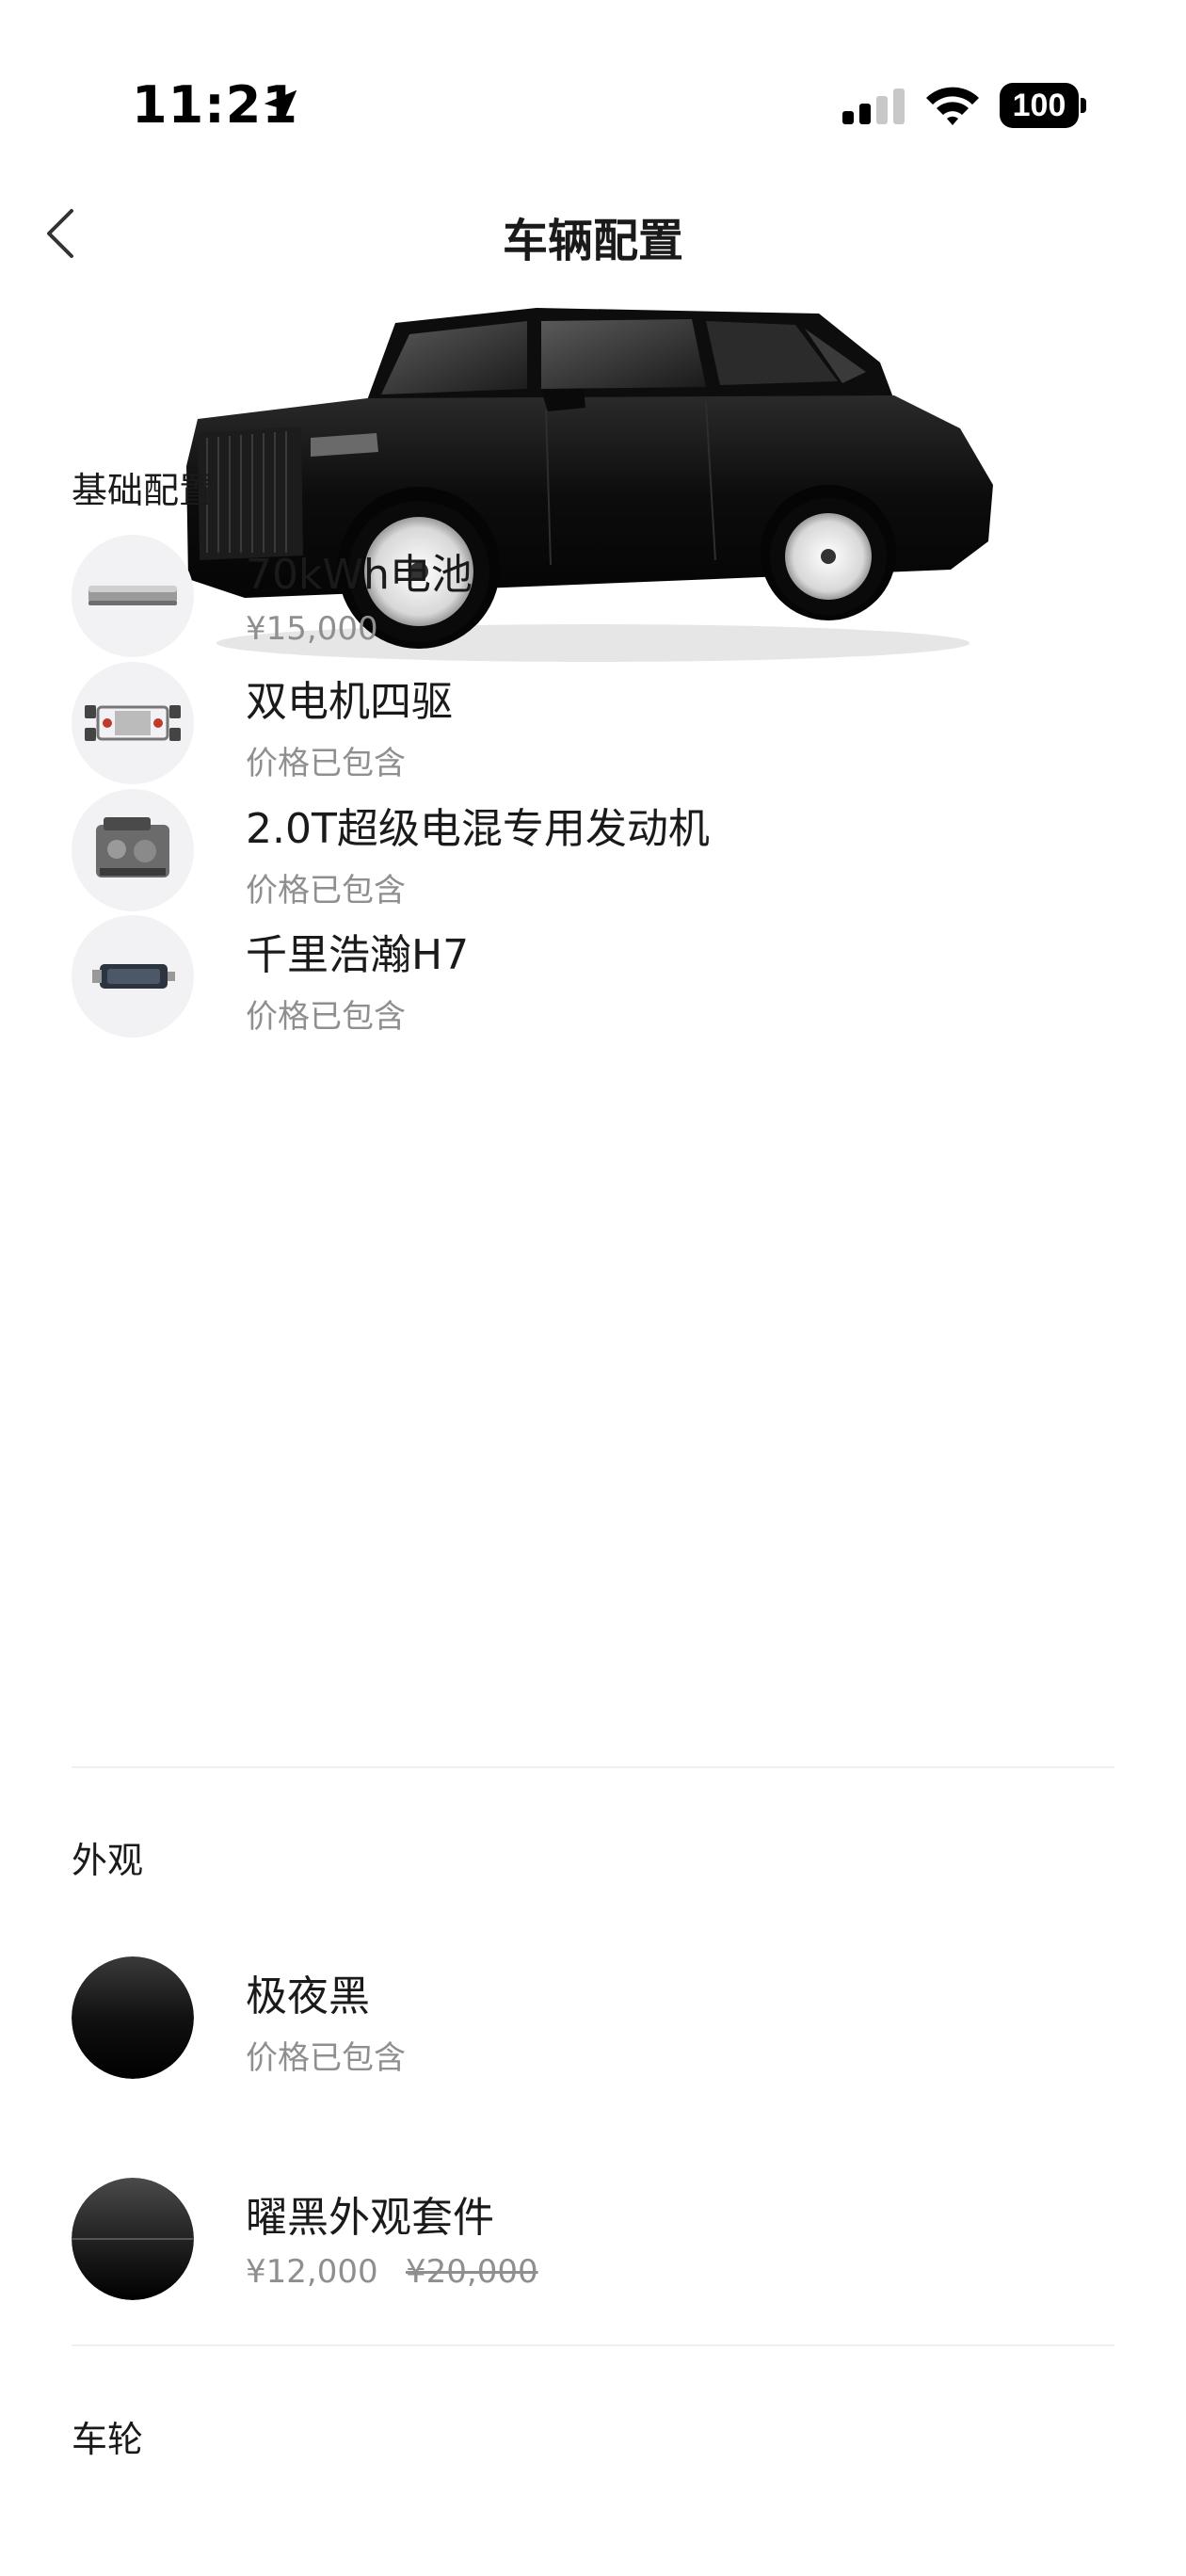 This screenshot has width=1186, height=2576. What do you see at coordinates (358, 955) in the screenshot?
I see `item-name: 千里浩瀚H7` at bounding box center [358, 955].